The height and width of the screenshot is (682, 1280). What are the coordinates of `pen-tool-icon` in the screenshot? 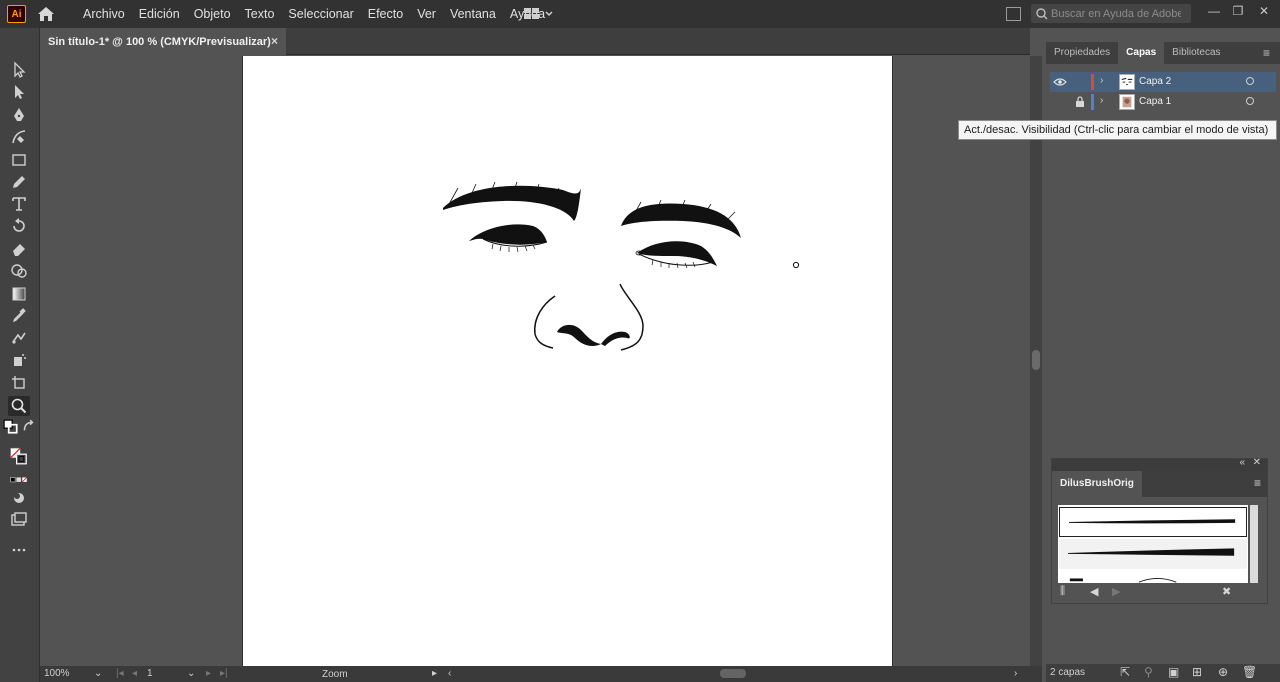 It's located at (19, 115).